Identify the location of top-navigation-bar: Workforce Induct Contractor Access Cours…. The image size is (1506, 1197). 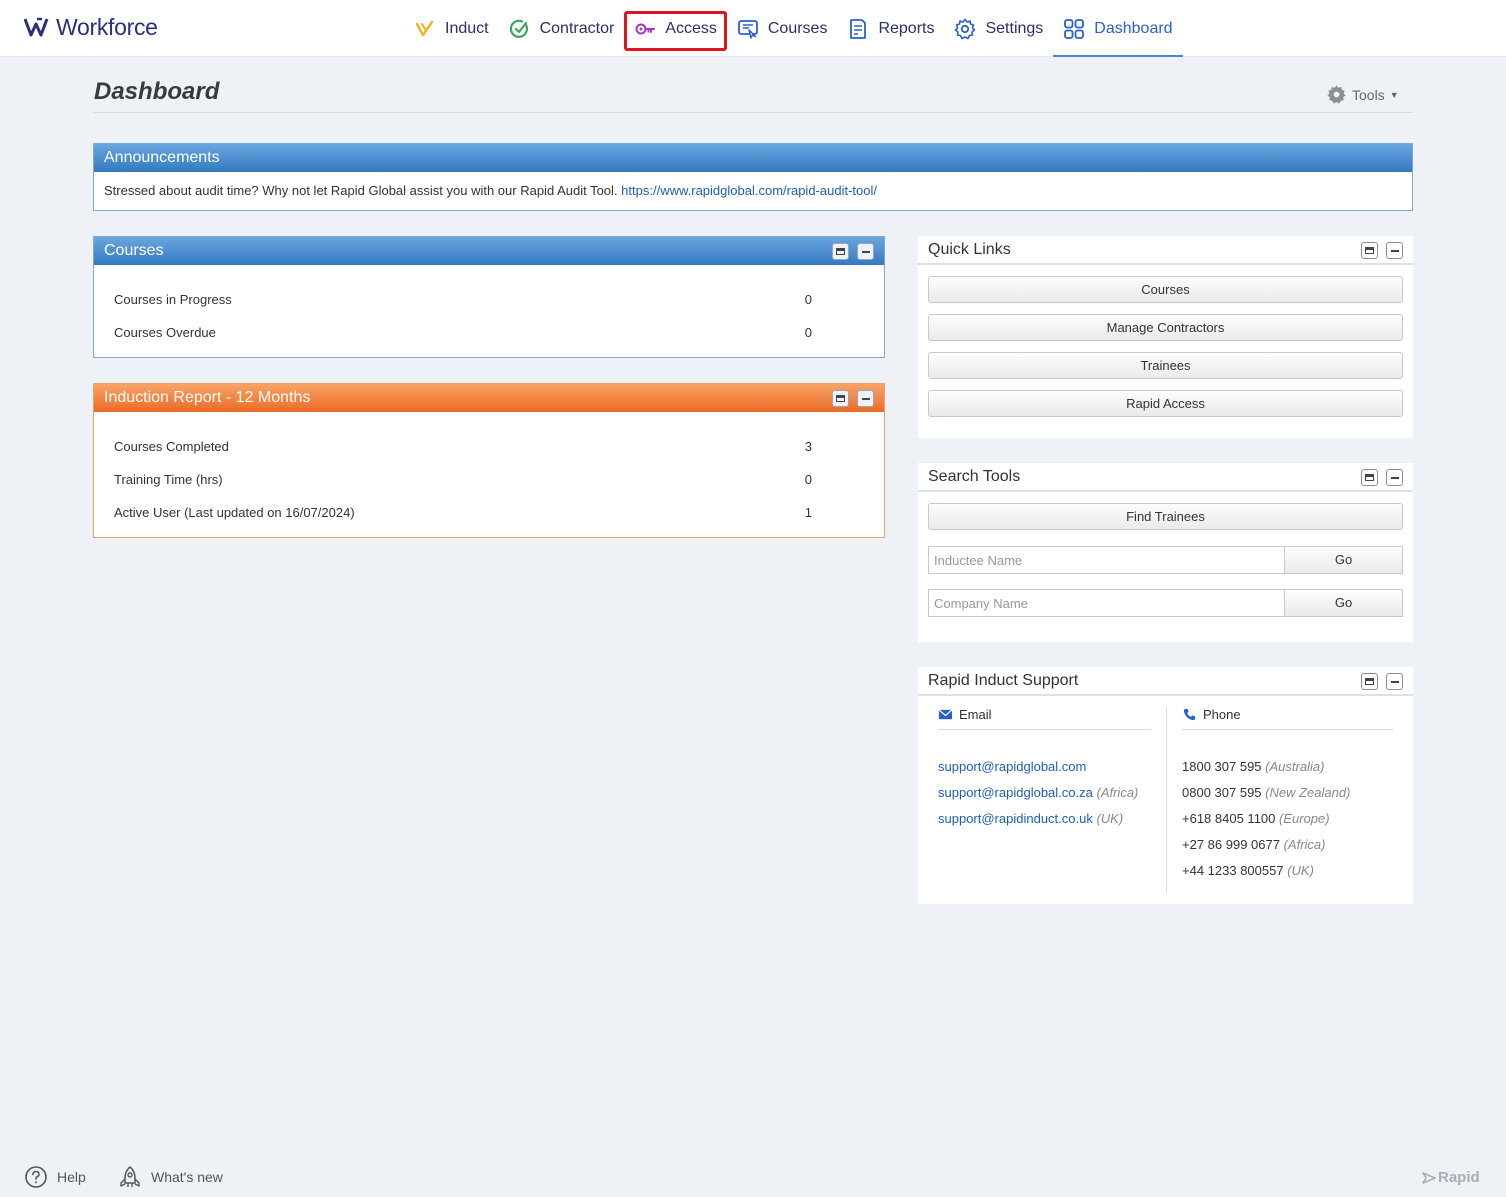
(753, 28).